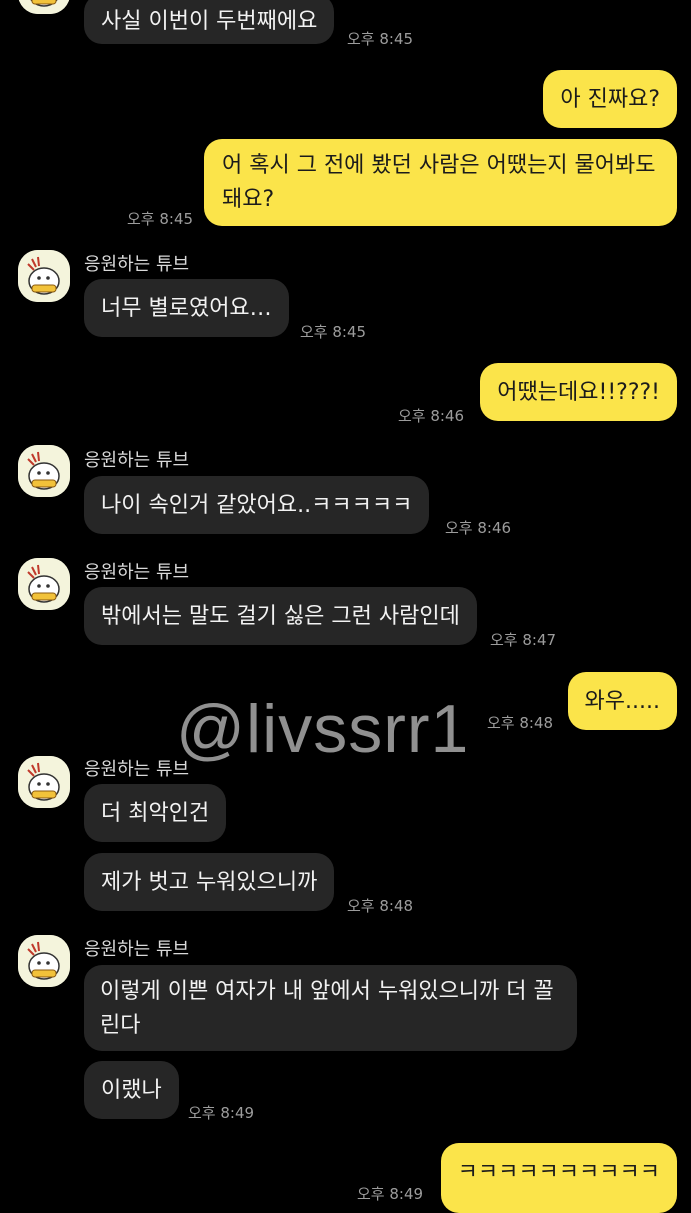 This screenshot has height=1213, width=691. I want to click on message-bubble-incoming: 밖에서는 말도 걸기 싫은 그런 사람인데, so click(280, 616).